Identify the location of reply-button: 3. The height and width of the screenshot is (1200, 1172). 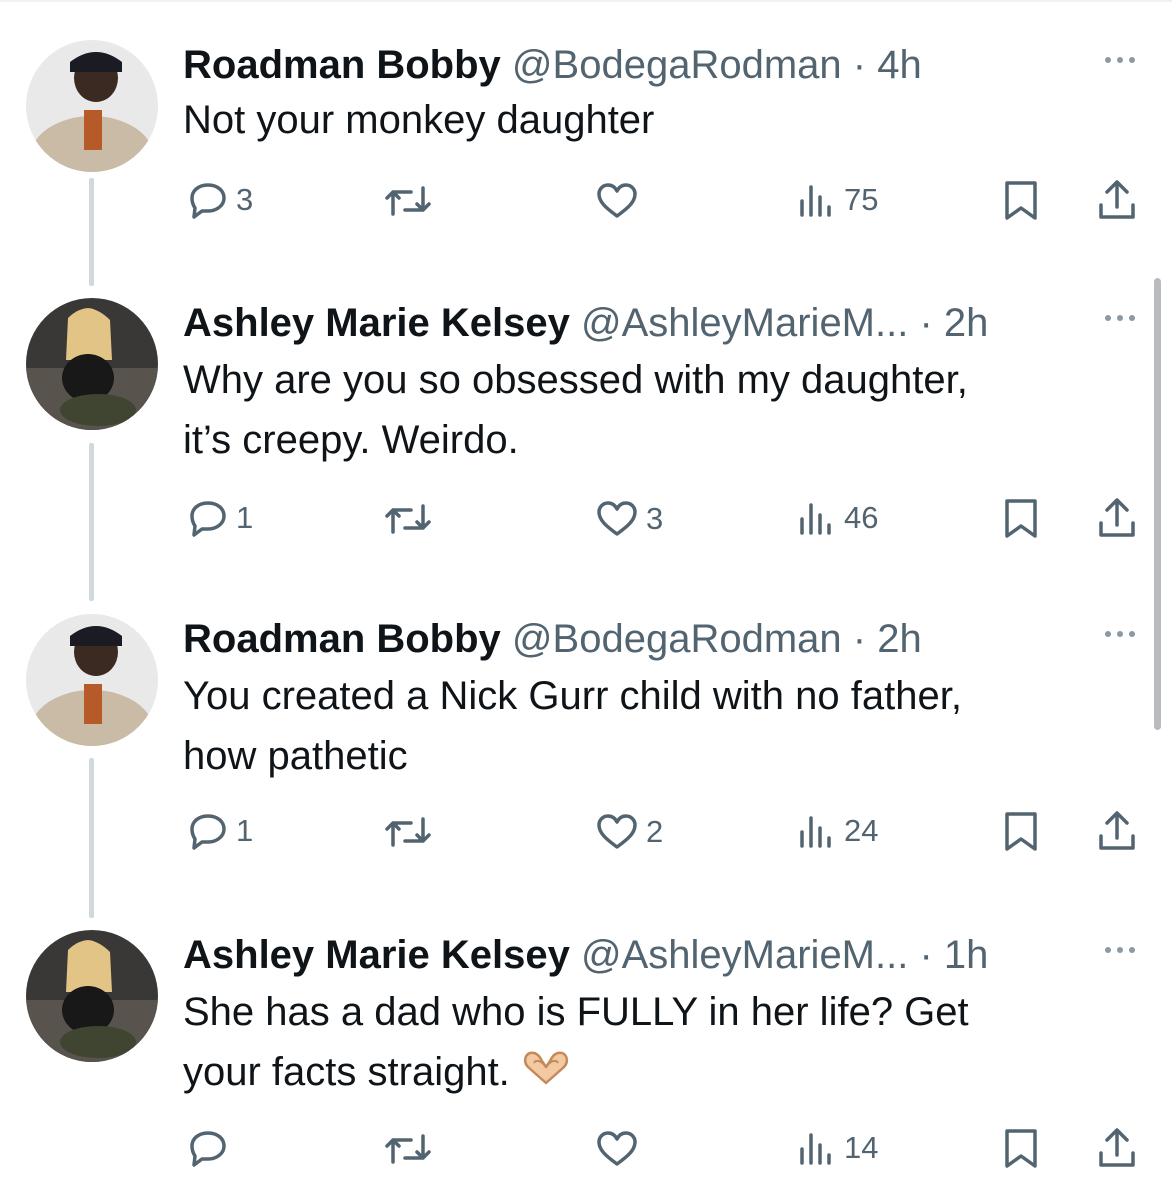
(220, 200).